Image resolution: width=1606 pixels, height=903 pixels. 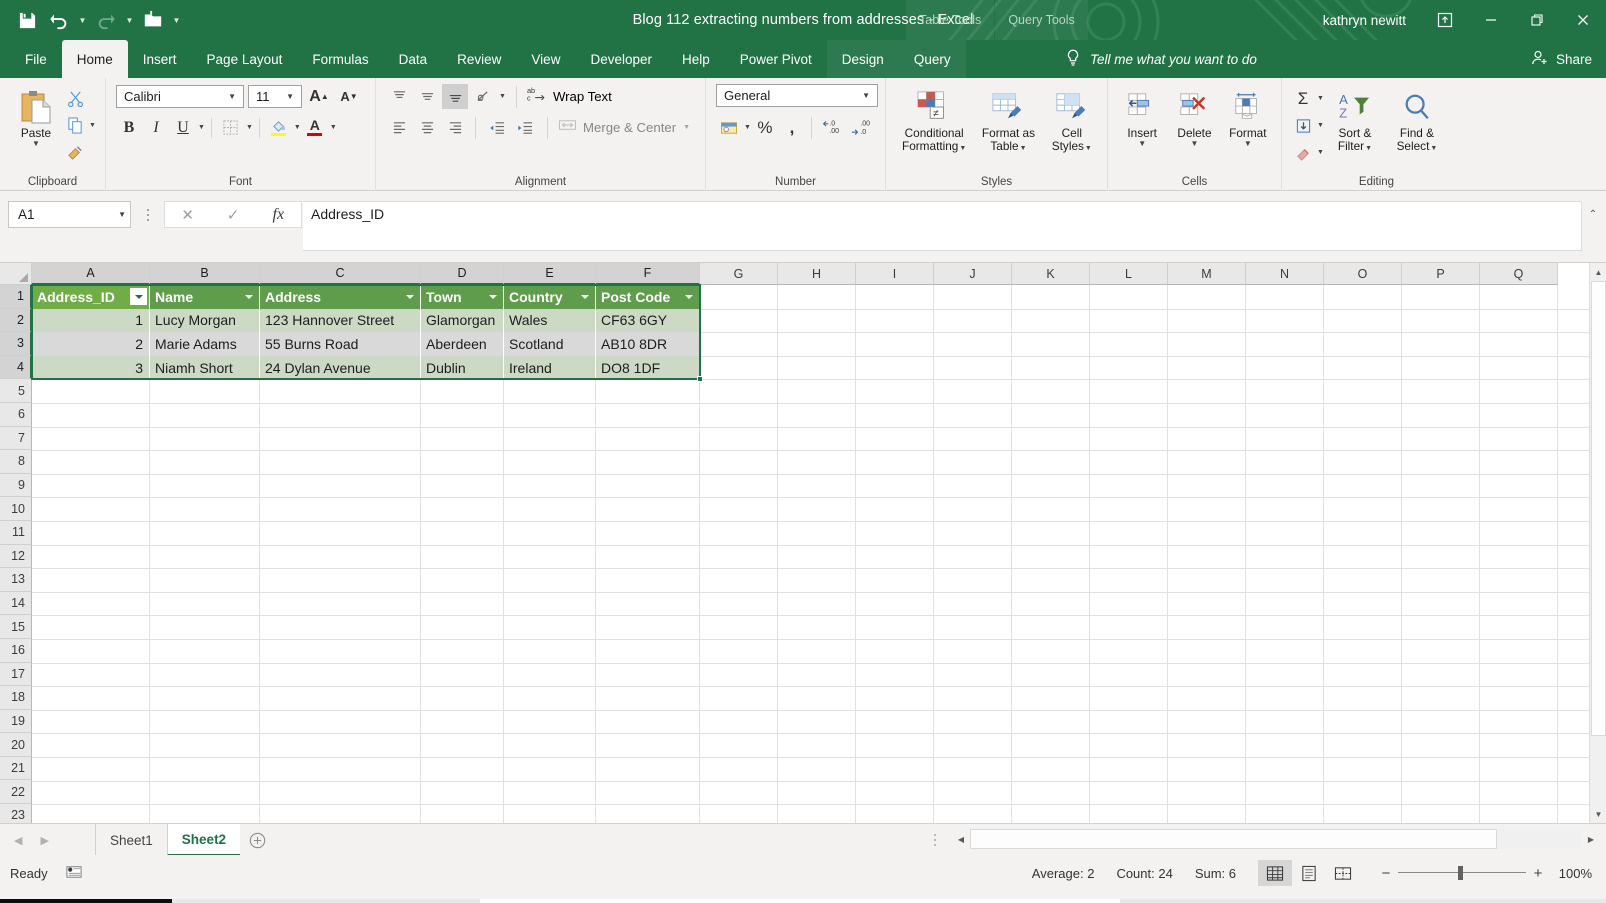 What do you see at coordinates (1051, 274) in the screenshot?
I see `column-header-k: K` at bounding box center [1051, 274].